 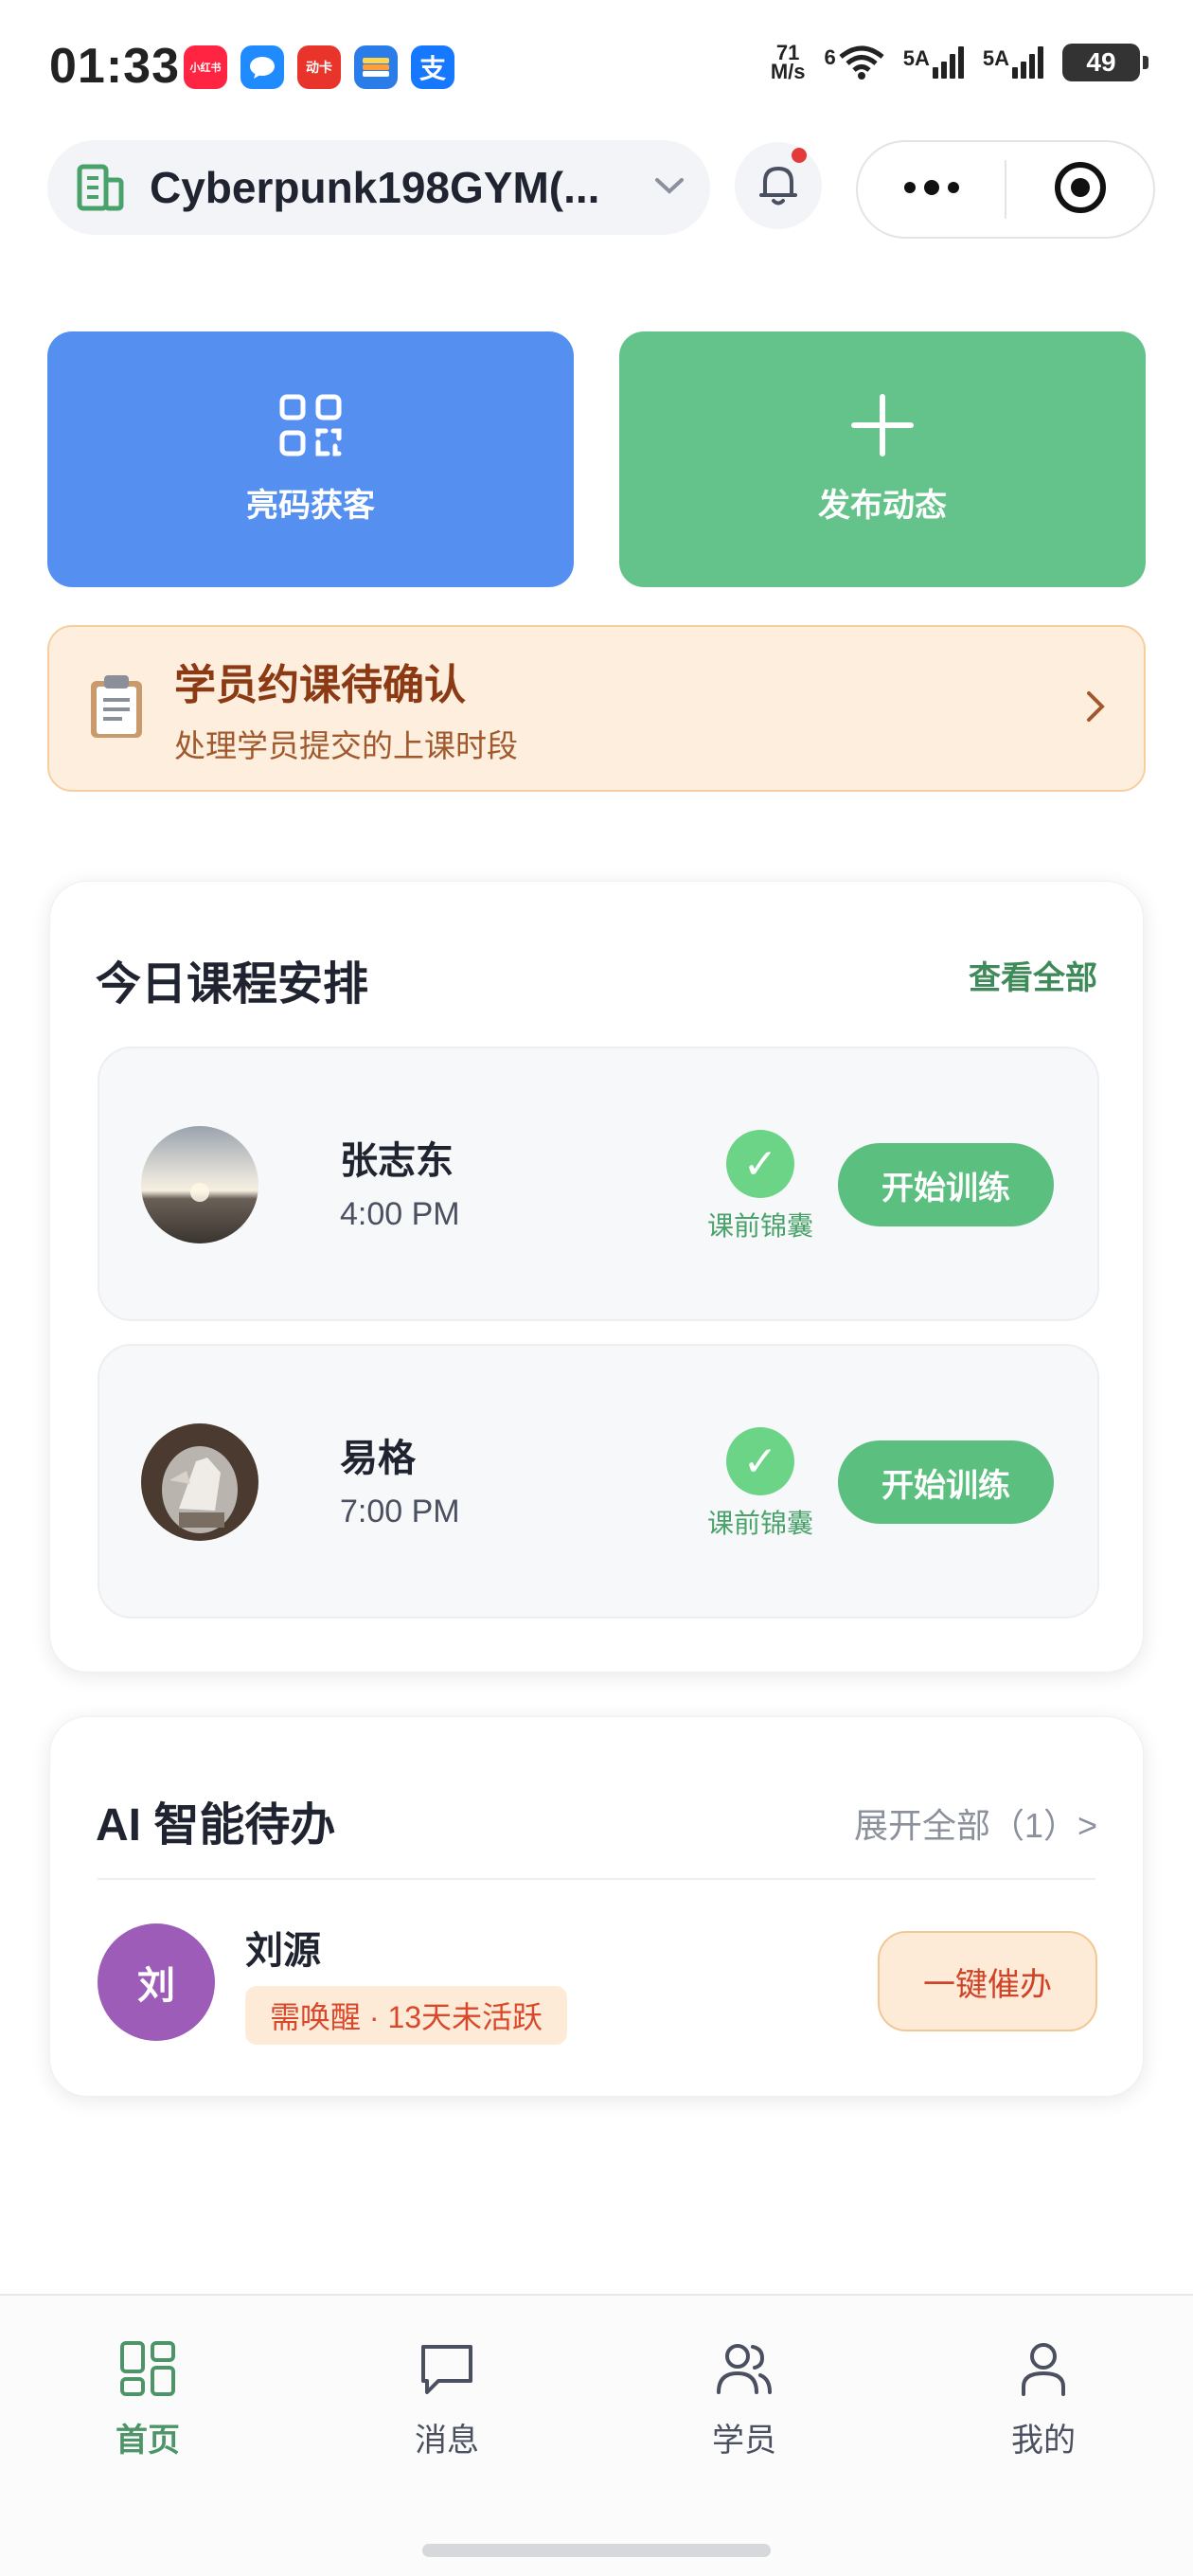 I want to click on students-icon, so click(x=744, y=2371).